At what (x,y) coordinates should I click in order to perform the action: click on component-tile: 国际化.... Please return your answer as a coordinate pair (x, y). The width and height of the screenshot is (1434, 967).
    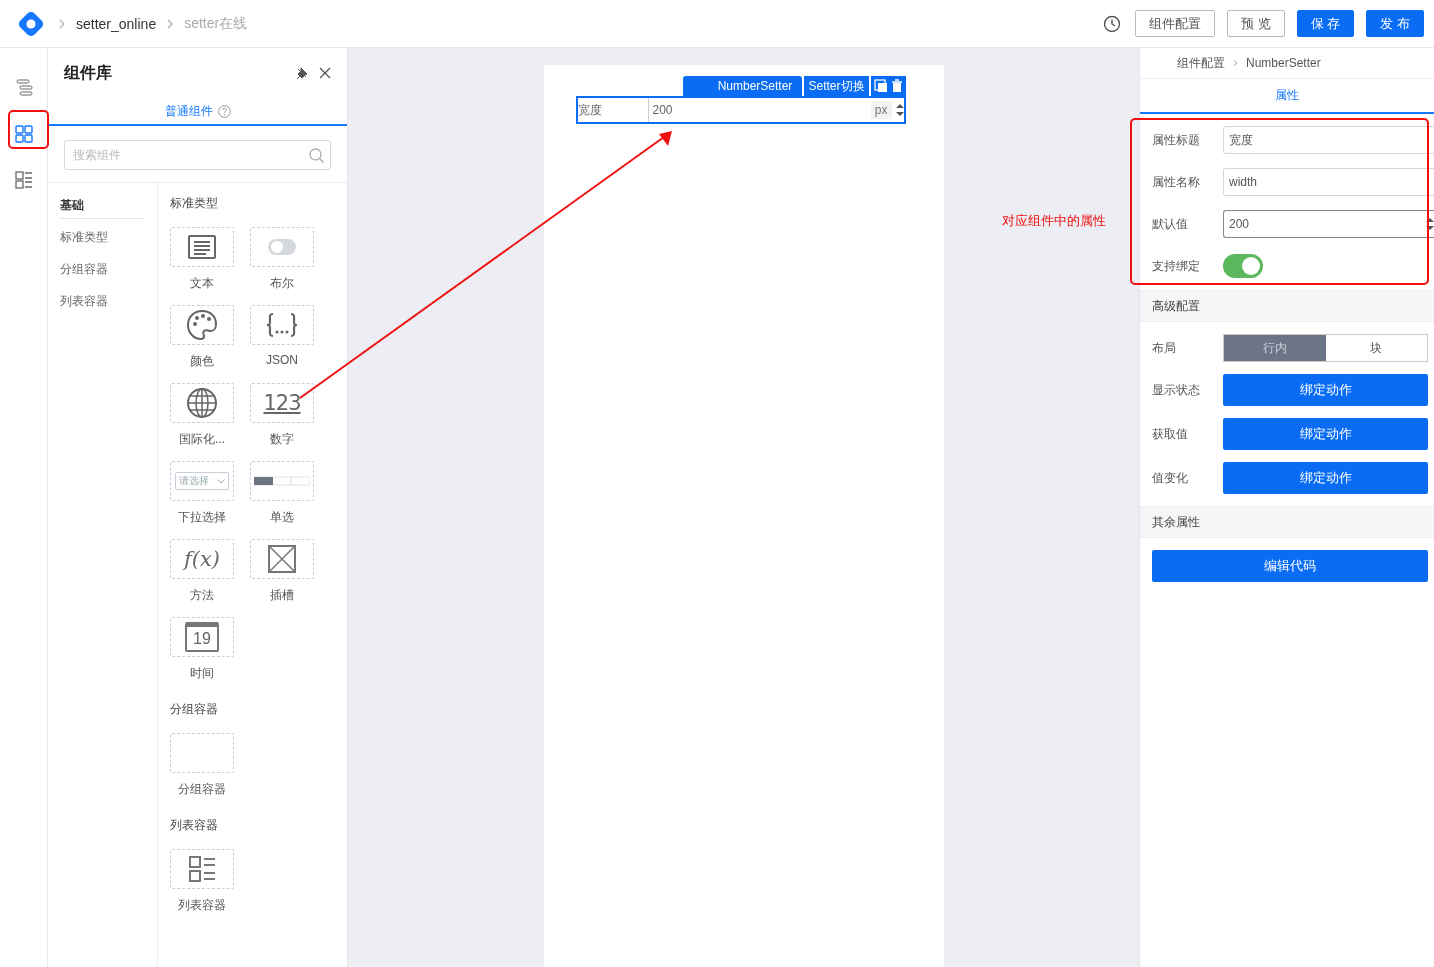
    Looking at the image, I should click on (202, 415).